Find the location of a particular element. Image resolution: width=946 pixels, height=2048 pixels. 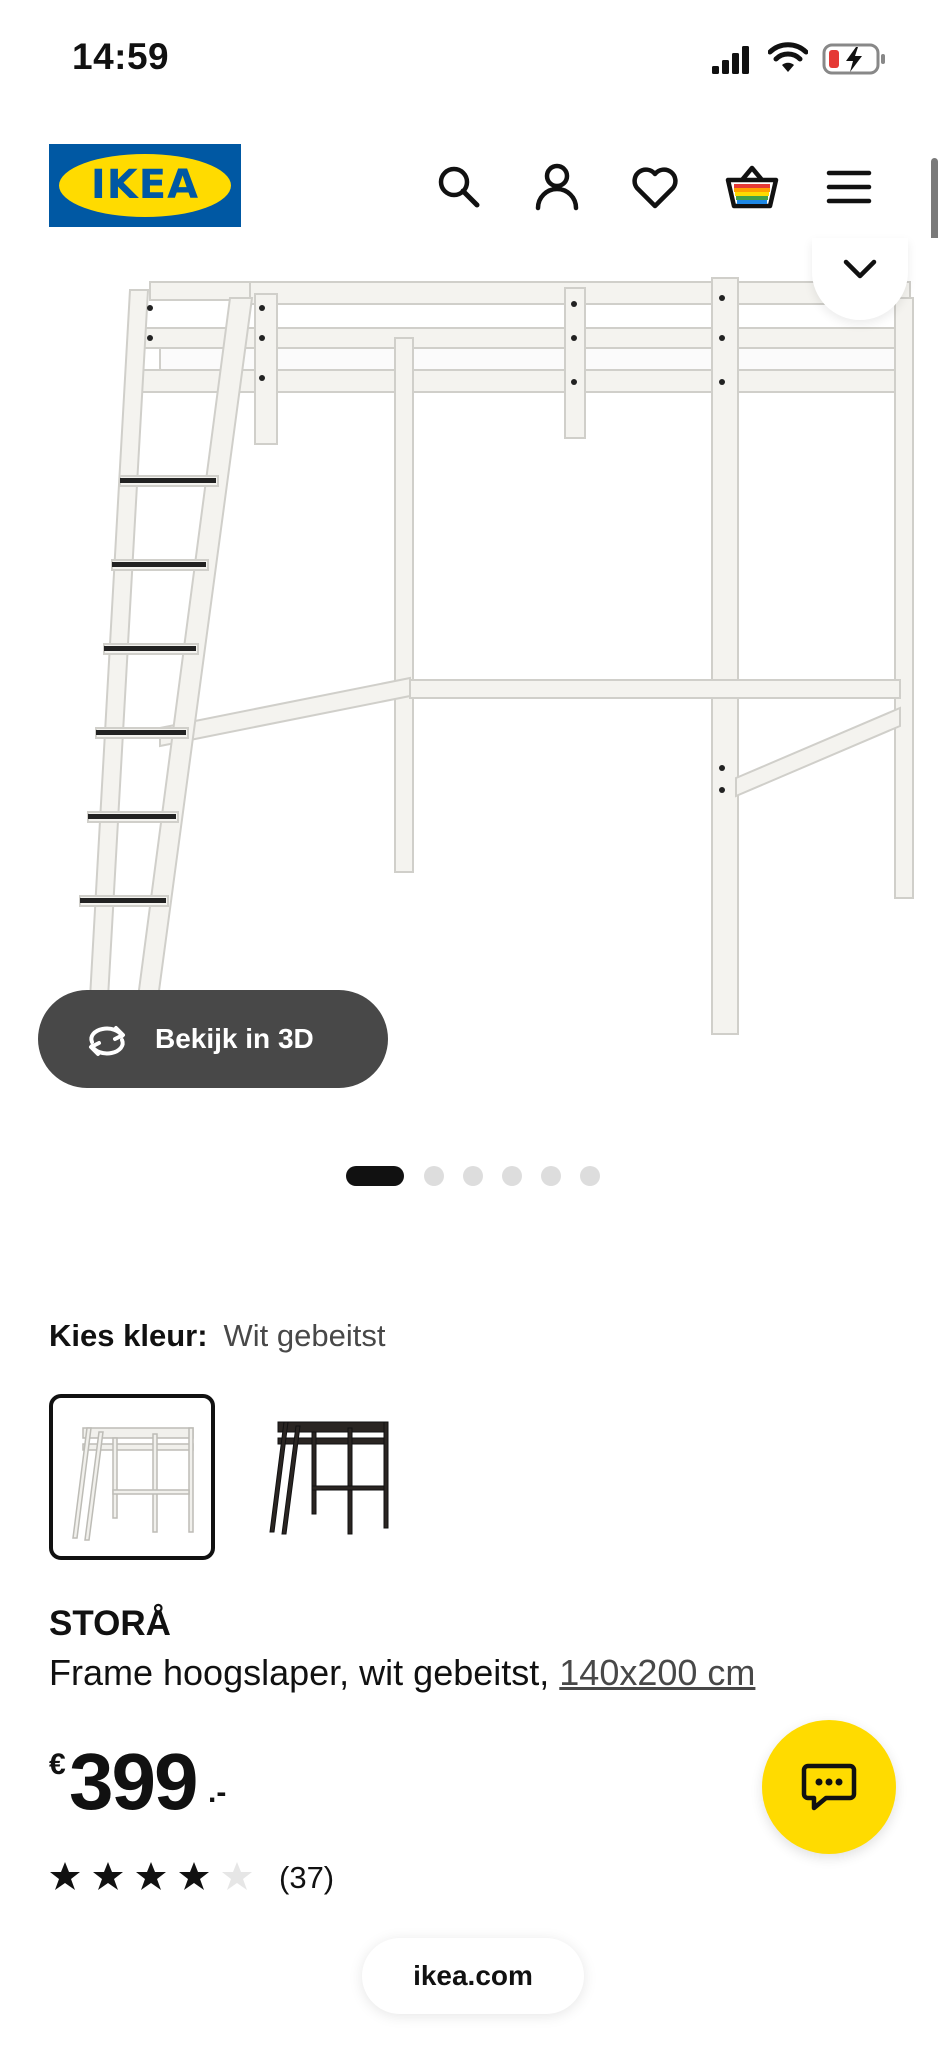

chevron-down-icon is located at coordinates (860, 269).